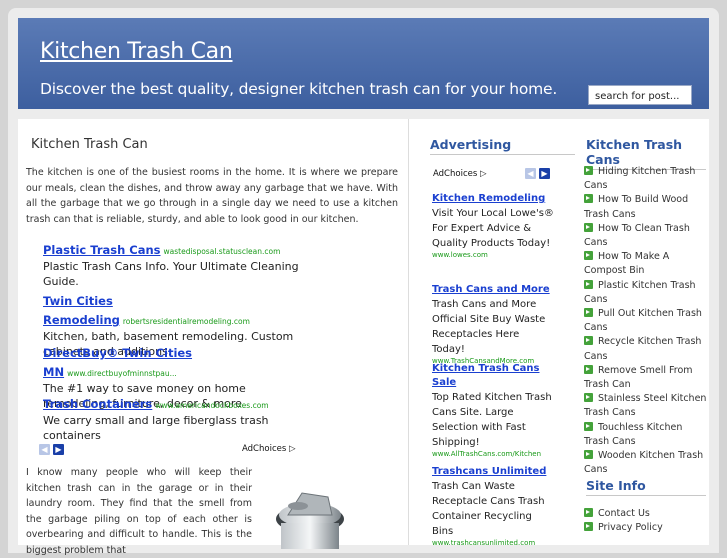  I want to click on sidebar-item: Touchless Kitchen Trash Cans, so click(646, 435).